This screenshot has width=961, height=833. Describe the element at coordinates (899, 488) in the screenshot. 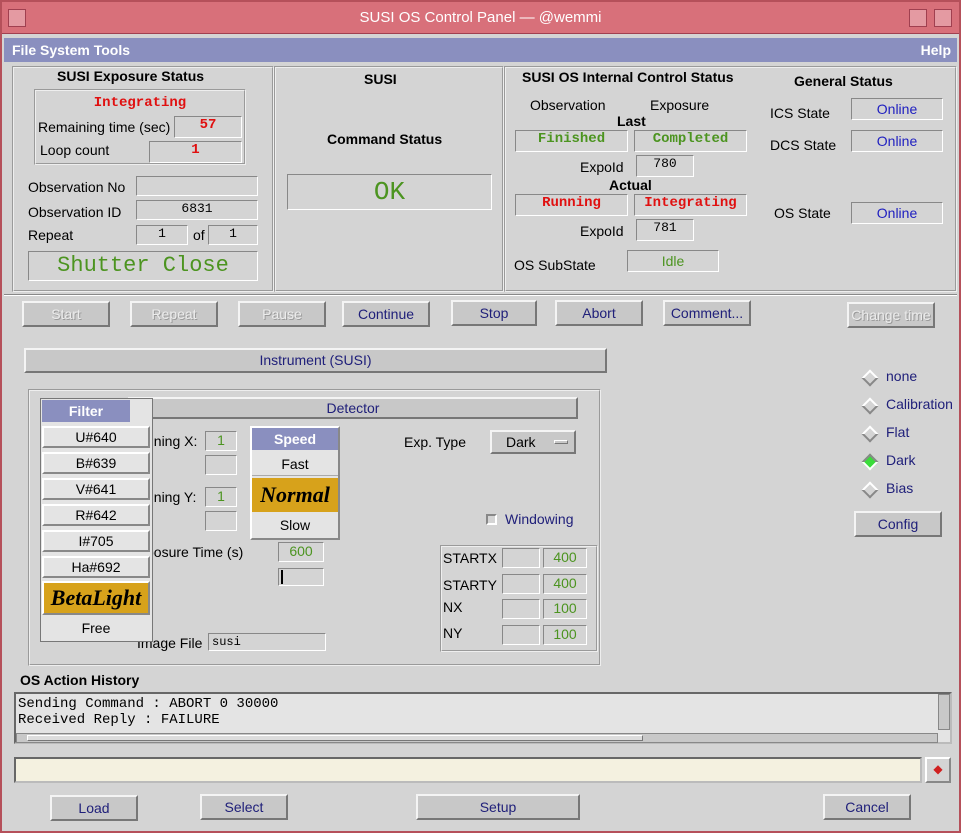

I see `radio-bias-label: Bias` at that location.